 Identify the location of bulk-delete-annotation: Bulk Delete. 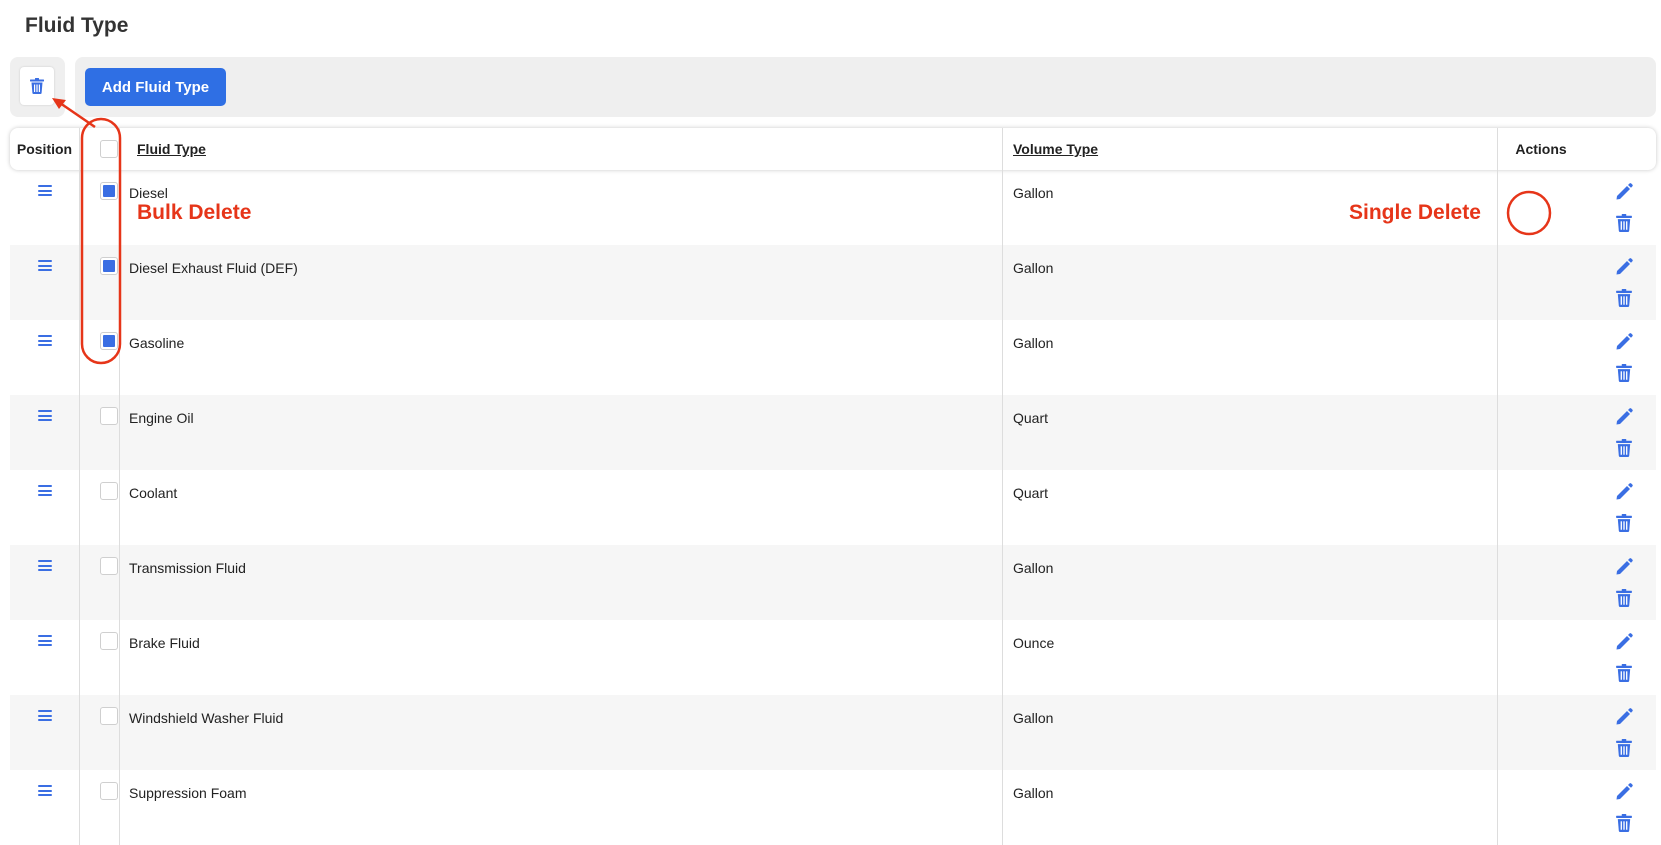
(194, 212).